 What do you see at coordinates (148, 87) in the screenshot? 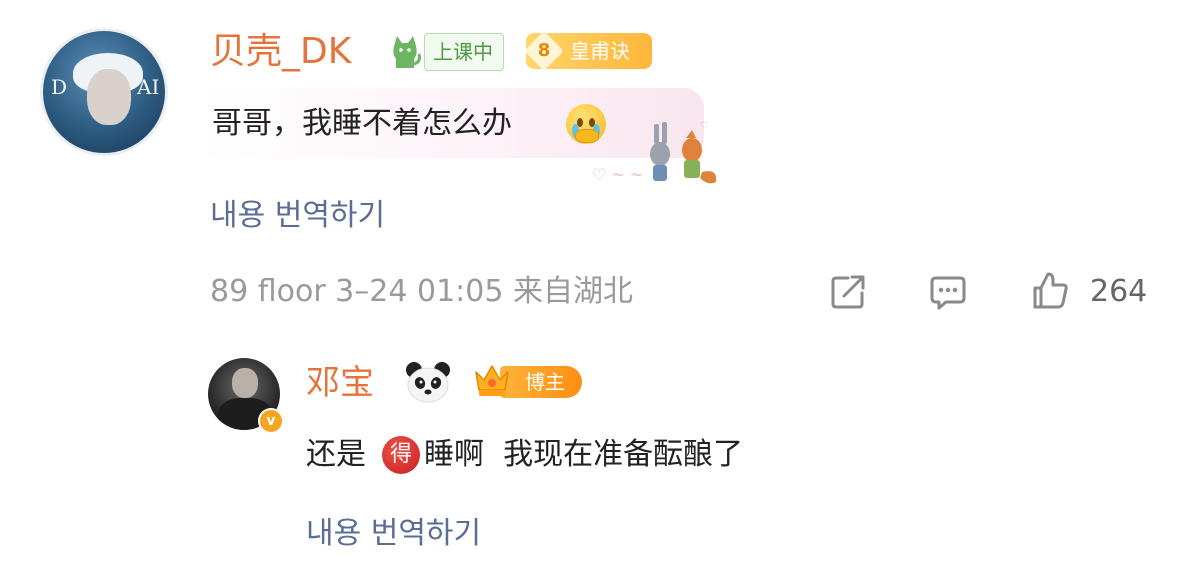
I see `avatar-text-right: AI` at bounding box center [148, 87].